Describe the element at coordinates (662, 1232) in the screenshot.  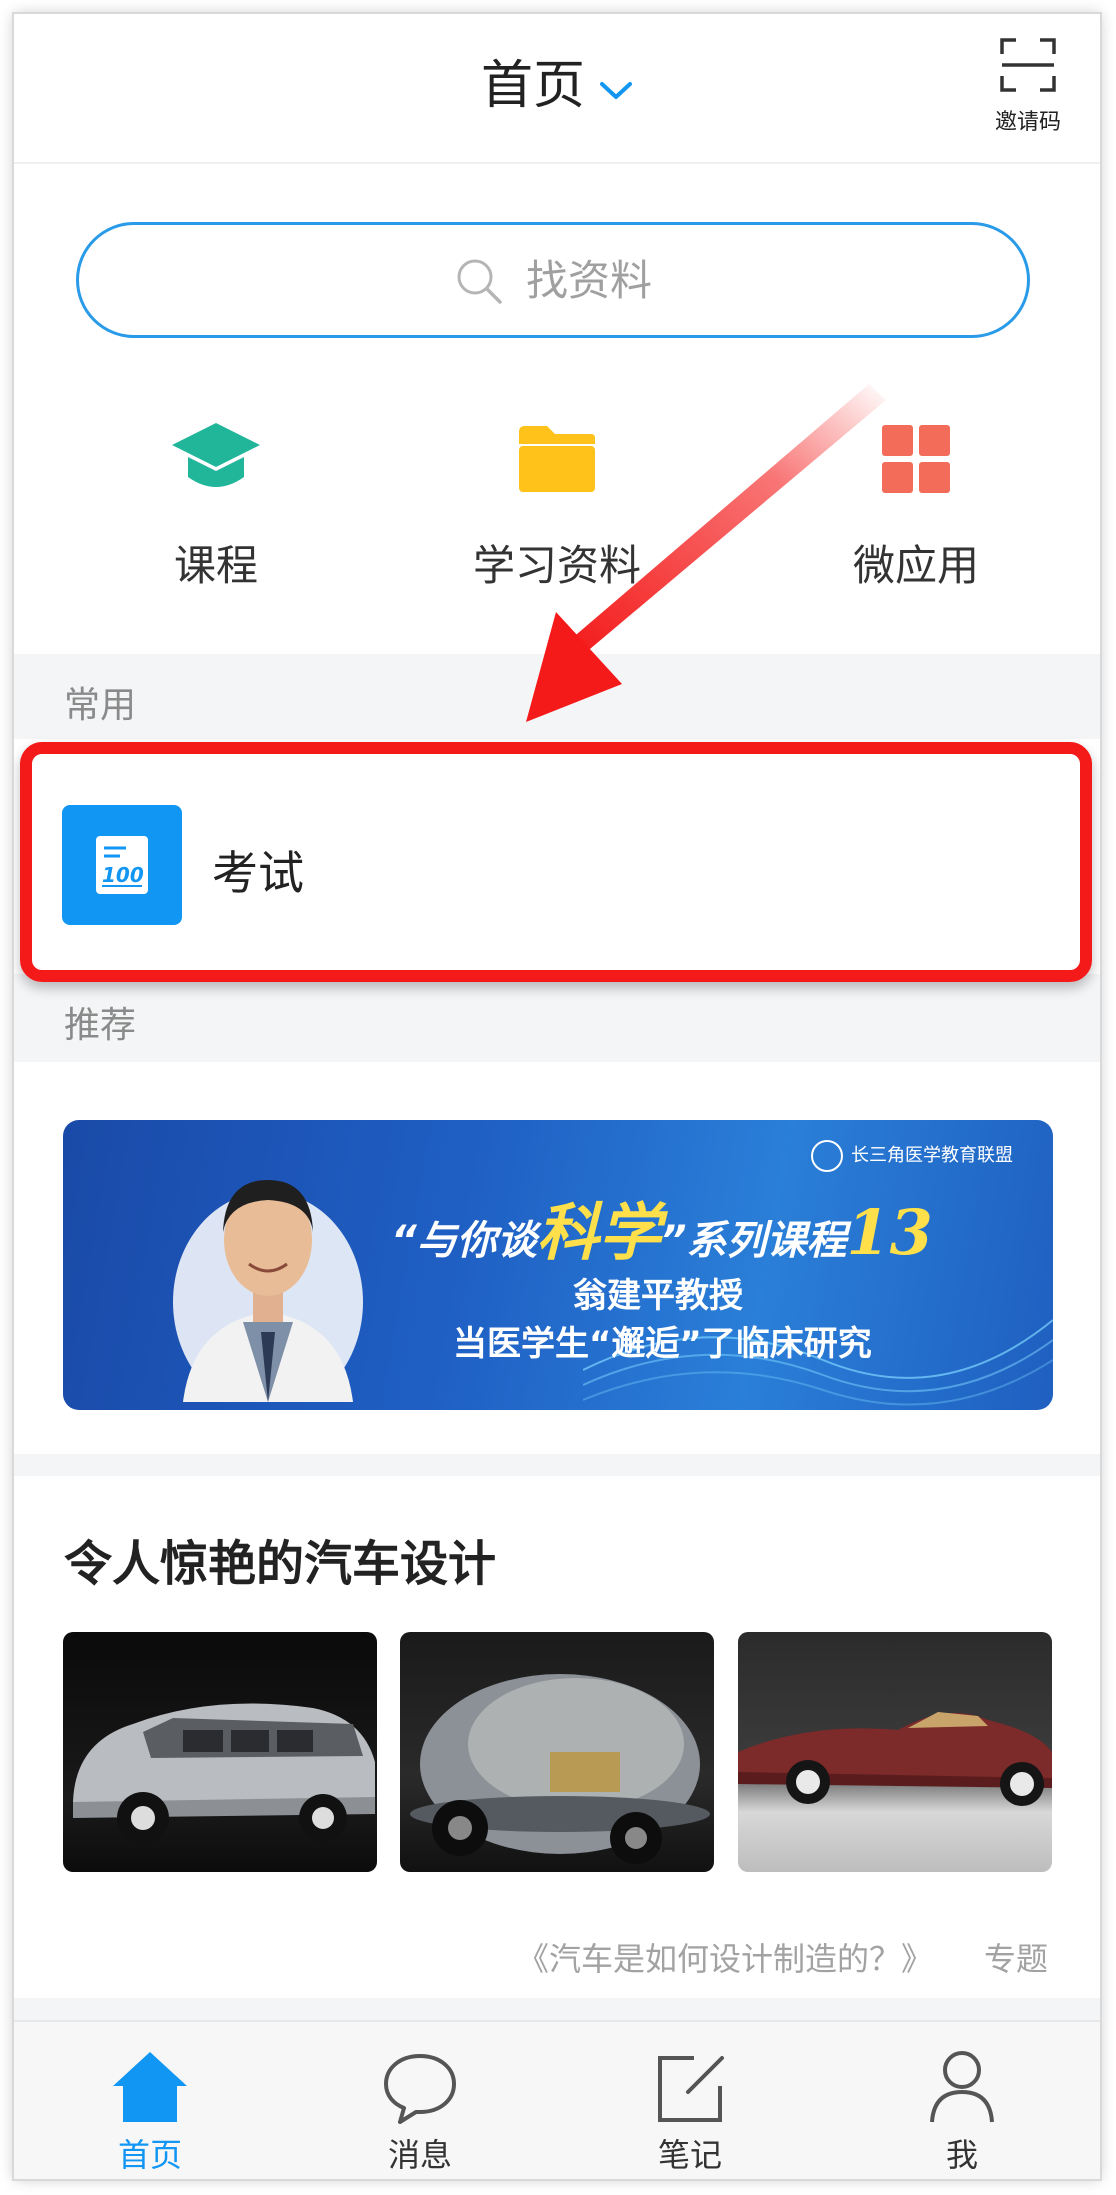
I see `banner-headline: “与你谈科学”系列课程13` at that location.